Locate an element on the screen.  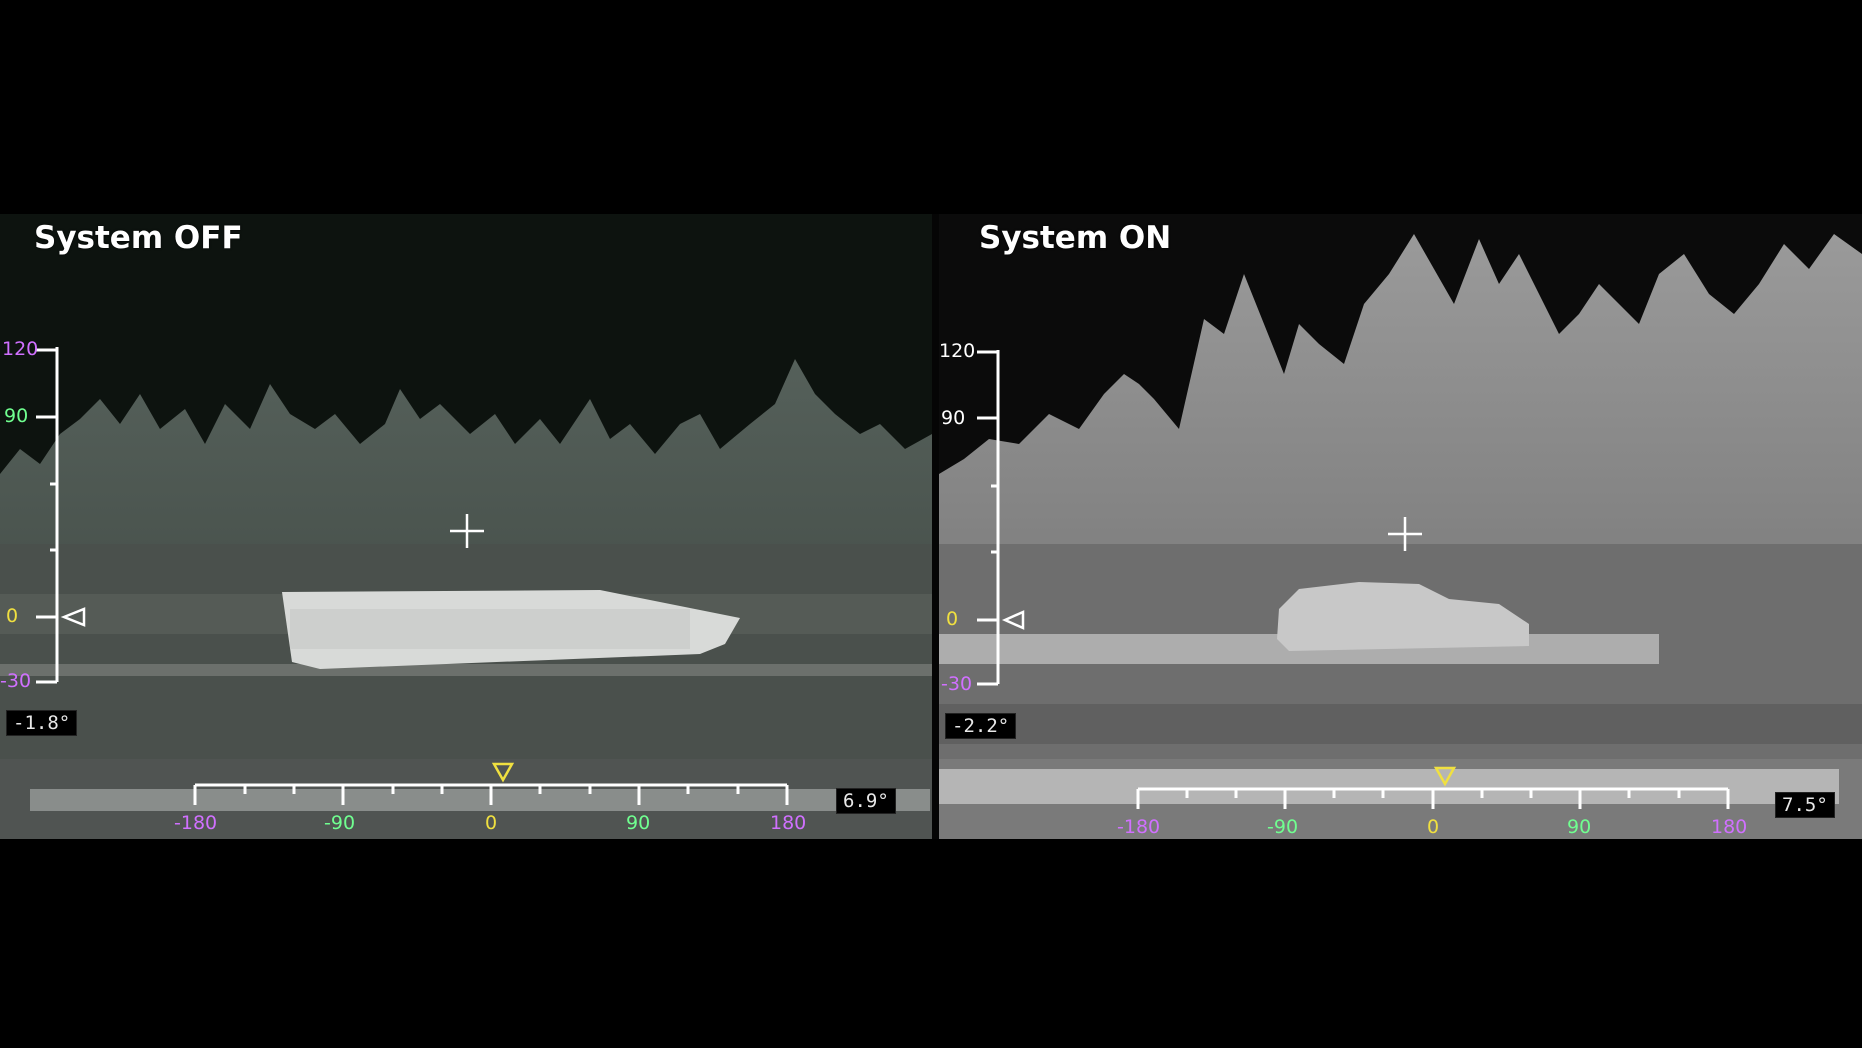
elevation-readout: -1.8° is located at coordinates (42, 723).